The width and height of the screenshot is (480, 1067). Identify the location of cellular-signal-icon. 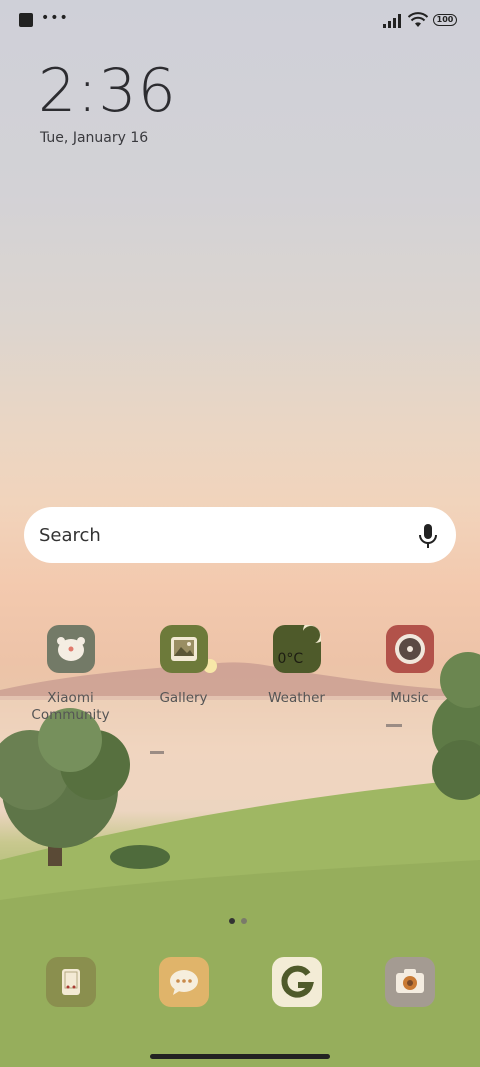
(392, 21).